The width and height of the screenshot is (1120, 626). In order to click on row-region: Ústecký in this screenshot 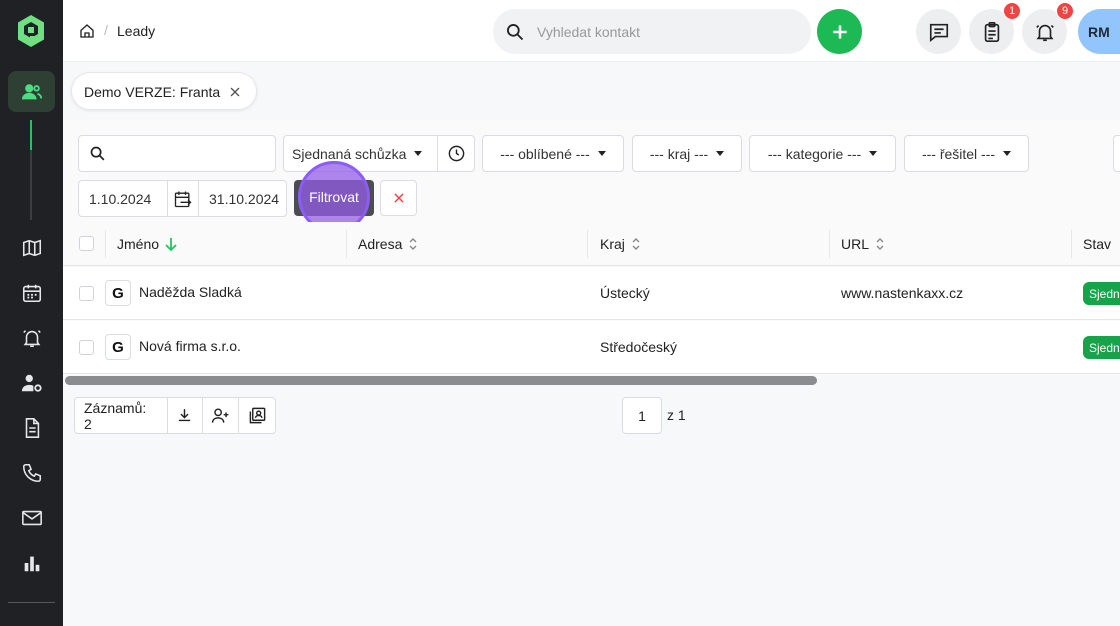, I will do `click(625, 293)`.